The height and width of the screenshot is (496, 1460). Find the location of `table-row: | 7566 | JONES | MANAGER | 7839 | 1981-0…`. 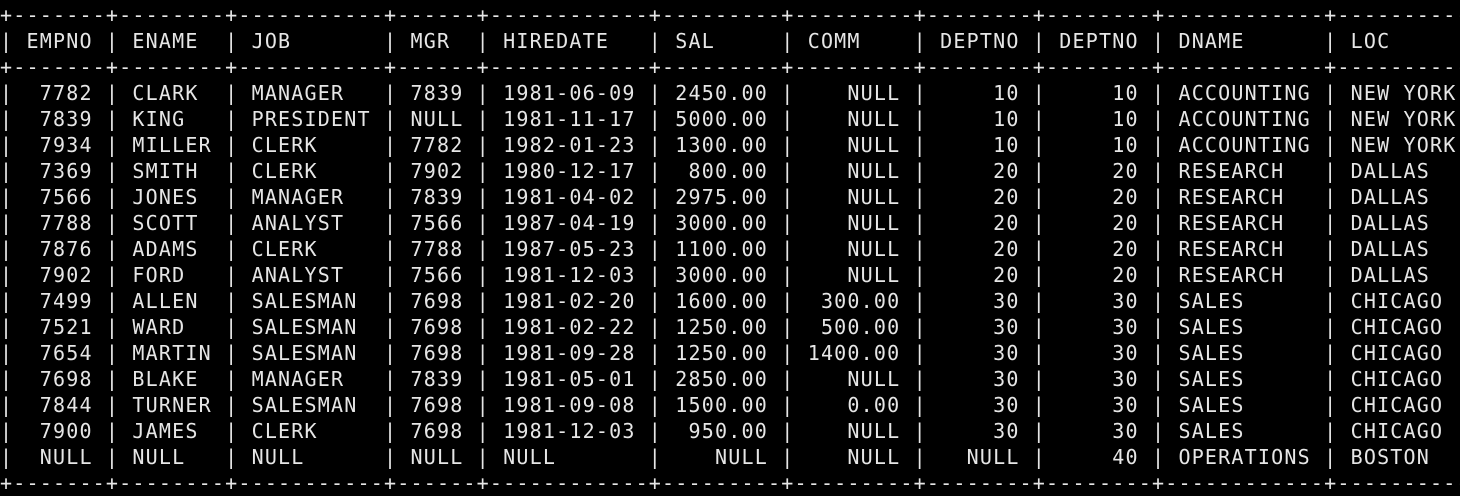

table-row: | 7566 | JONES | MANAGER | 7839 | 1981-0… is located at coordinates (730, 197).